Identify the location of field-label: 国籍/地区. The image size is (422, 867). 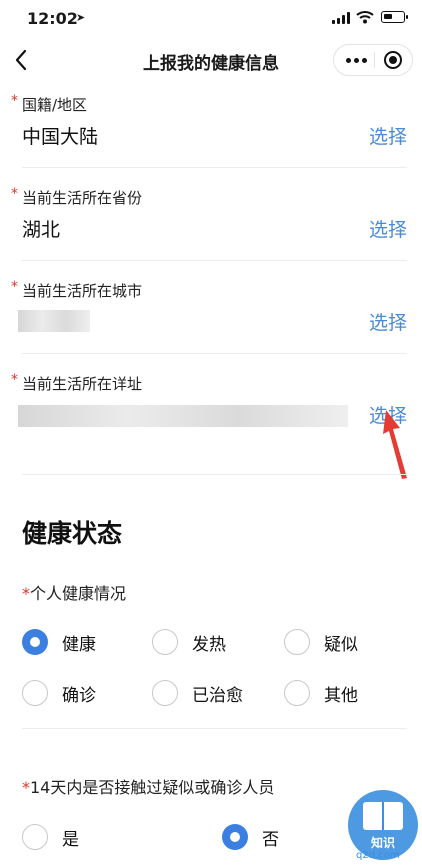
(55, 105).